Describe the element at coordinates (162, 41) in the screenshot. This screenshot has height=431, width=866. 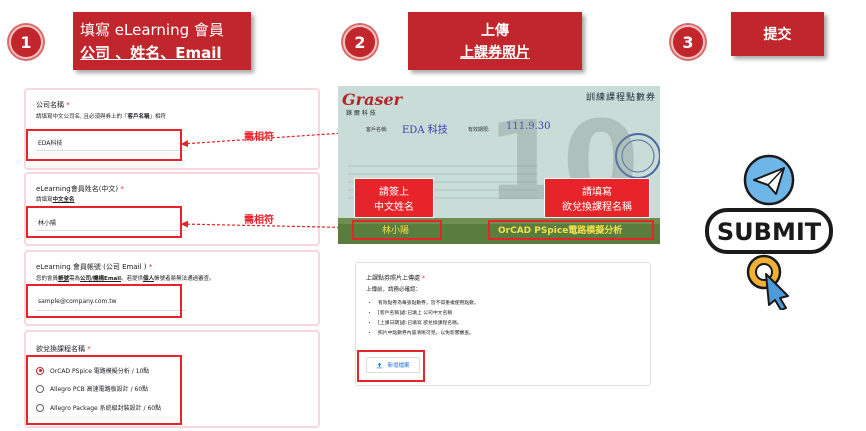
I see `step-1-header: 填寫 eLearning 會員 公司 、姓名、Email` at that location.